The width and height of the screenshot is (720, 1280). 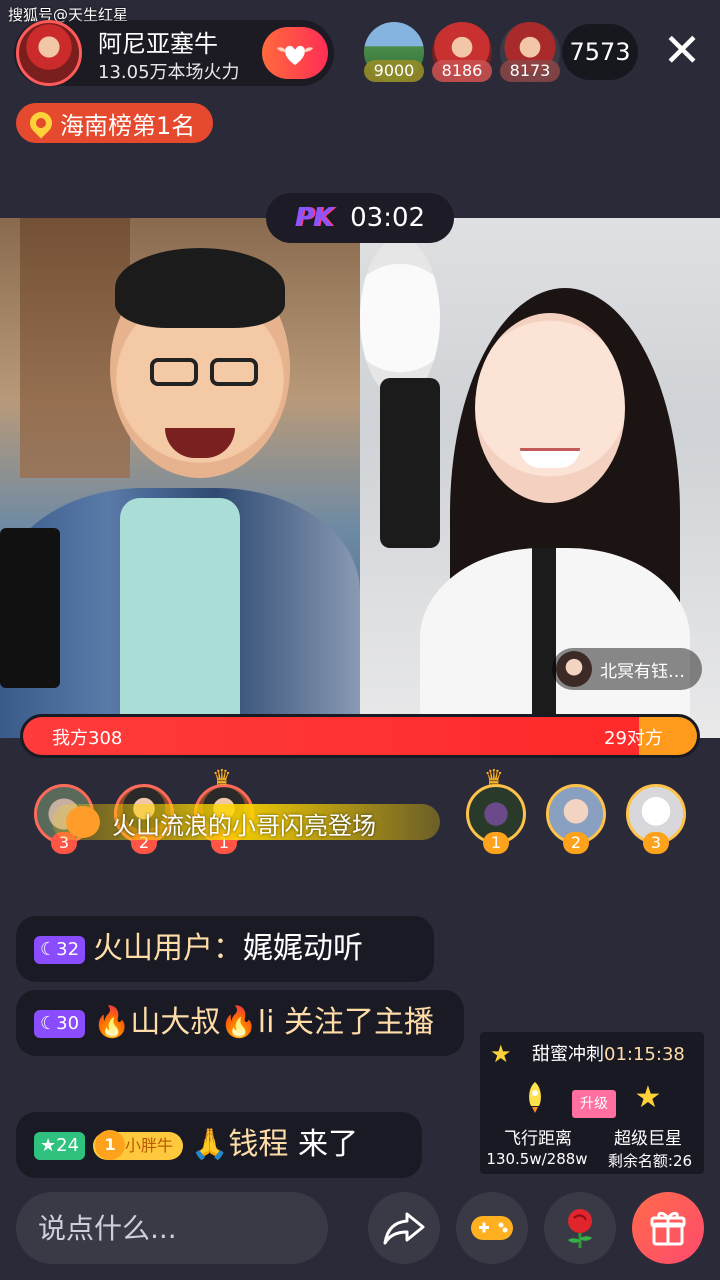 What do you see at coordinates (594, 1104) in the screenshot?
I see `upgrade-tag: 升级` at bounding box center [594, 1104].